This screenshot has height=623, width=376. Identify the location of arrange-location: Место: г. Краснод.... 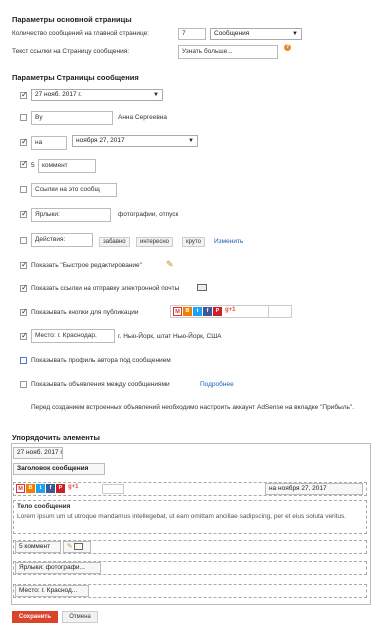
(52, 591).